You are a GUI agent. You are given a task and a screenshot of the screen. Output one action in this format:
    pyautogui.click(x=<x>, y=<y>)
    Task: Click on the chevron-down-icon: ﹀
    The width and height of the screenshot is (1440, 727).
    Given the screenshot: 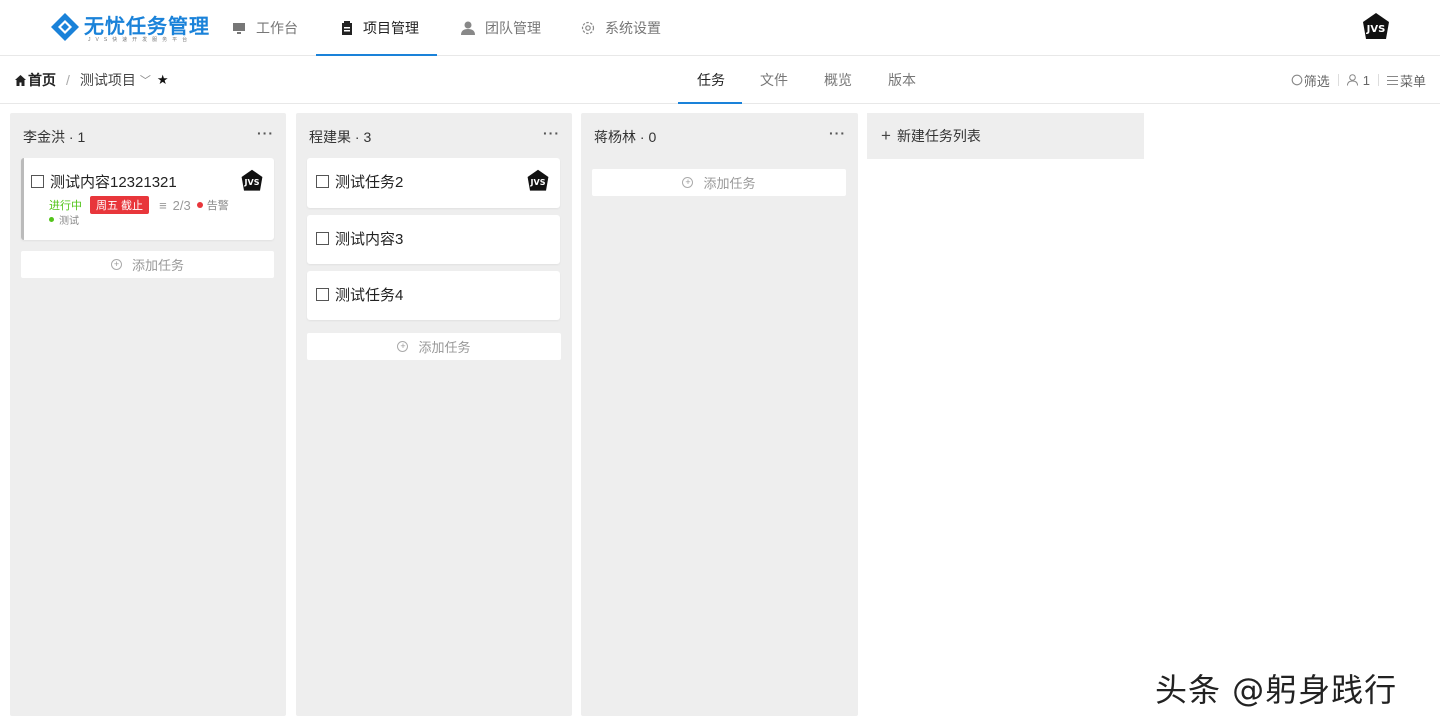 What is the action you would take?
    pyautogui.click(x=145, y=80)
    